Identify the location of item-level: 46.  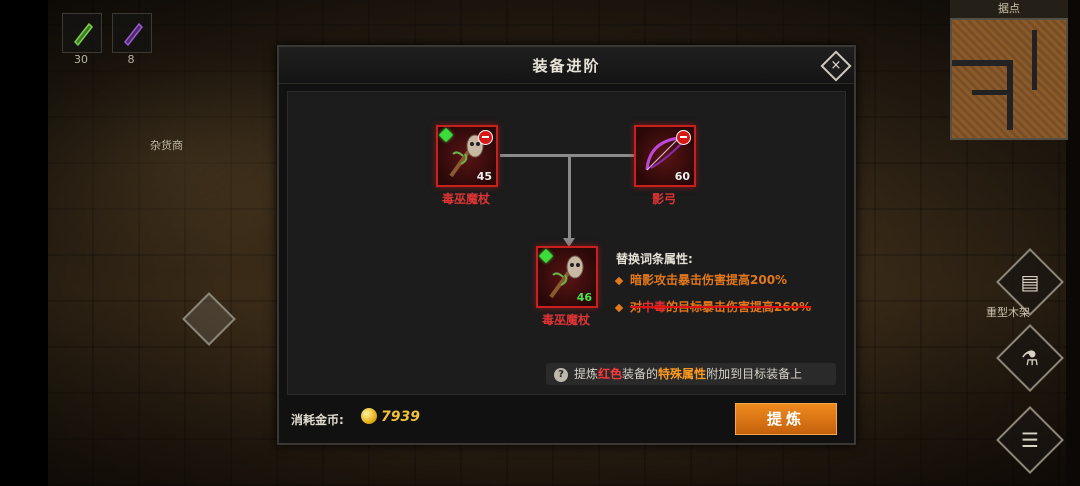
(584, 297).